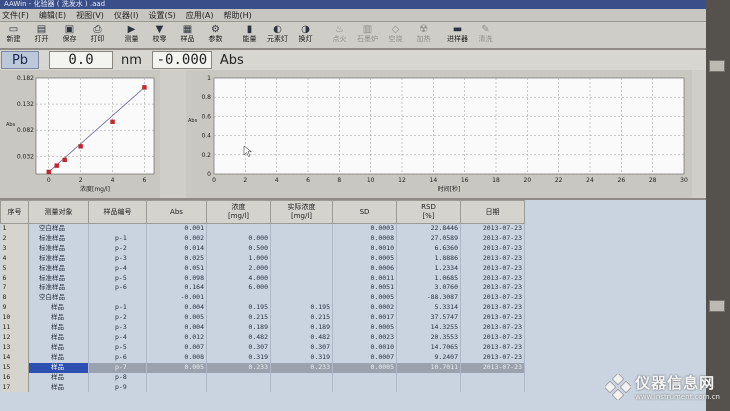 The image size is (730, 411). Describe the element at coordinates (238, 258) in the screenshot. I see `cell-value: 1.000` at that location.